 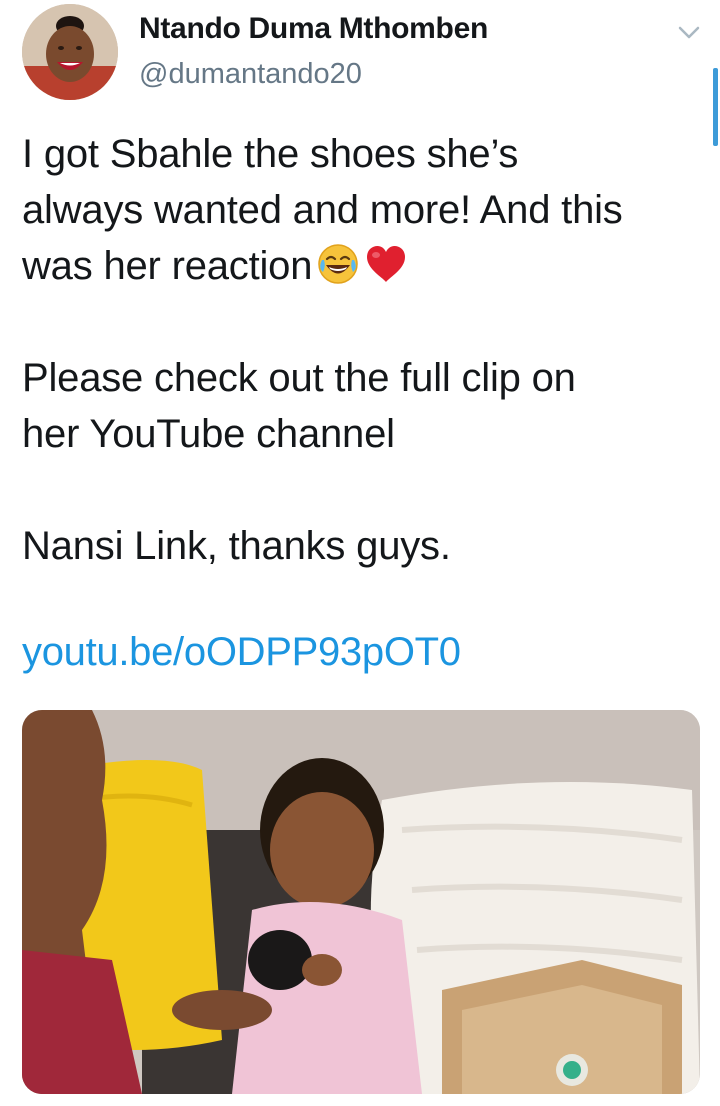 What do you see at coordinates (362, 266) in the screenshot?
I see `tweet-line: was her reaction` at bounding box center [362, 266].